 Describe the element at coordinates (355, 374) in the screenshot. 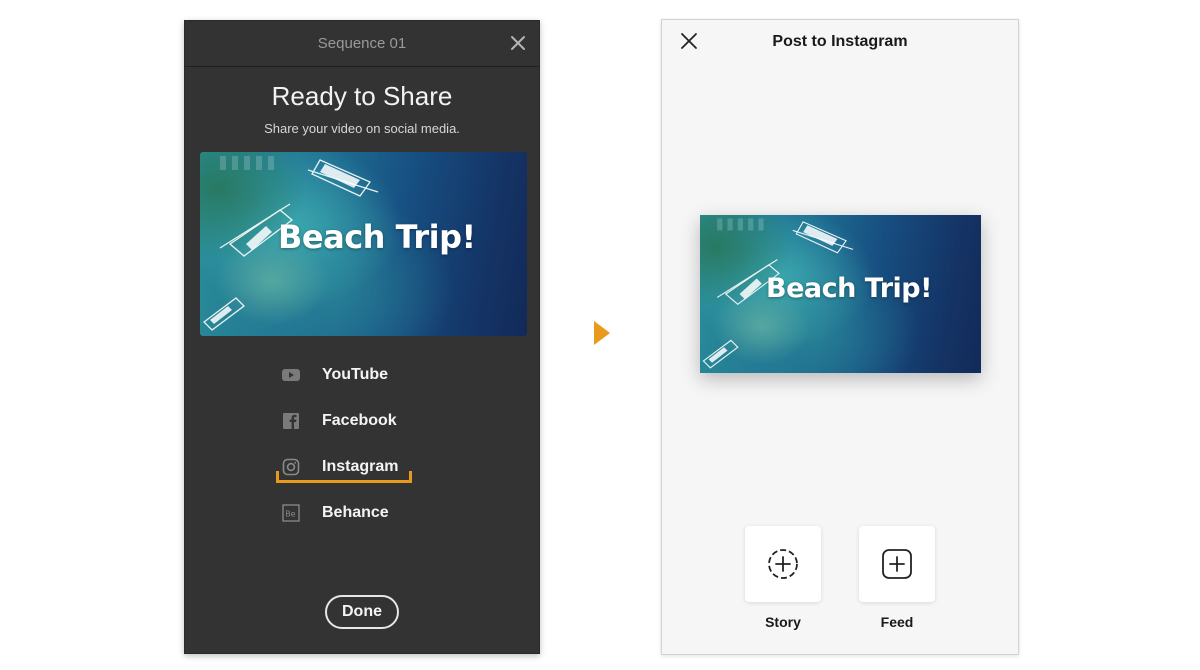

I see `share-item-label: YouTube` at that location.